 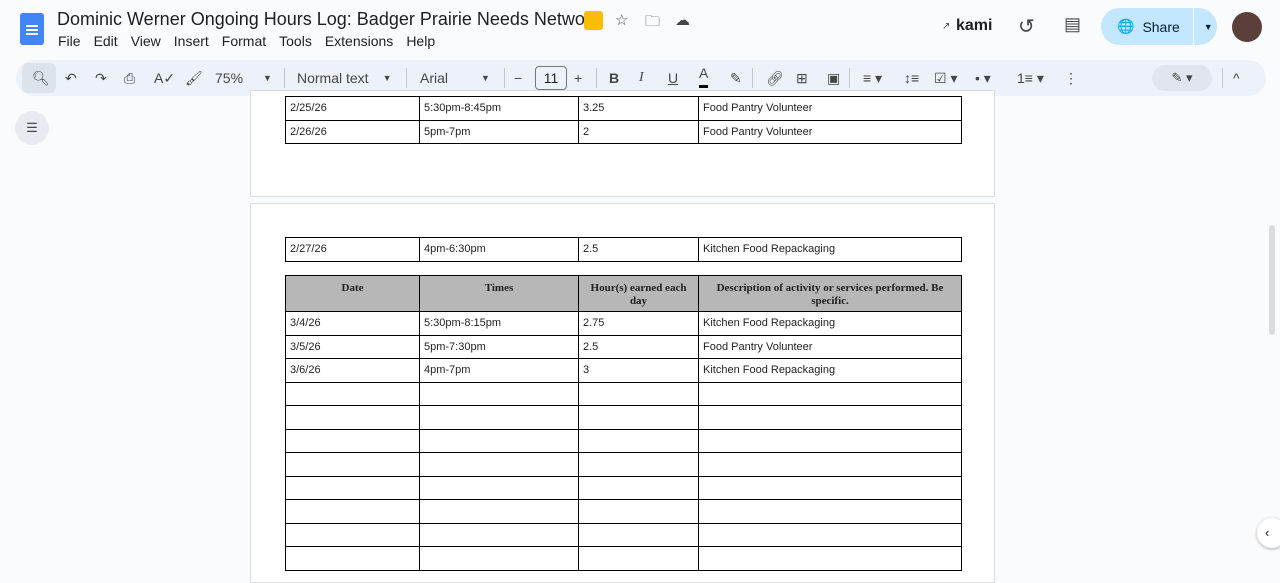 I want to click on table-cell: 2/27/26, so click(x=352, y=249).